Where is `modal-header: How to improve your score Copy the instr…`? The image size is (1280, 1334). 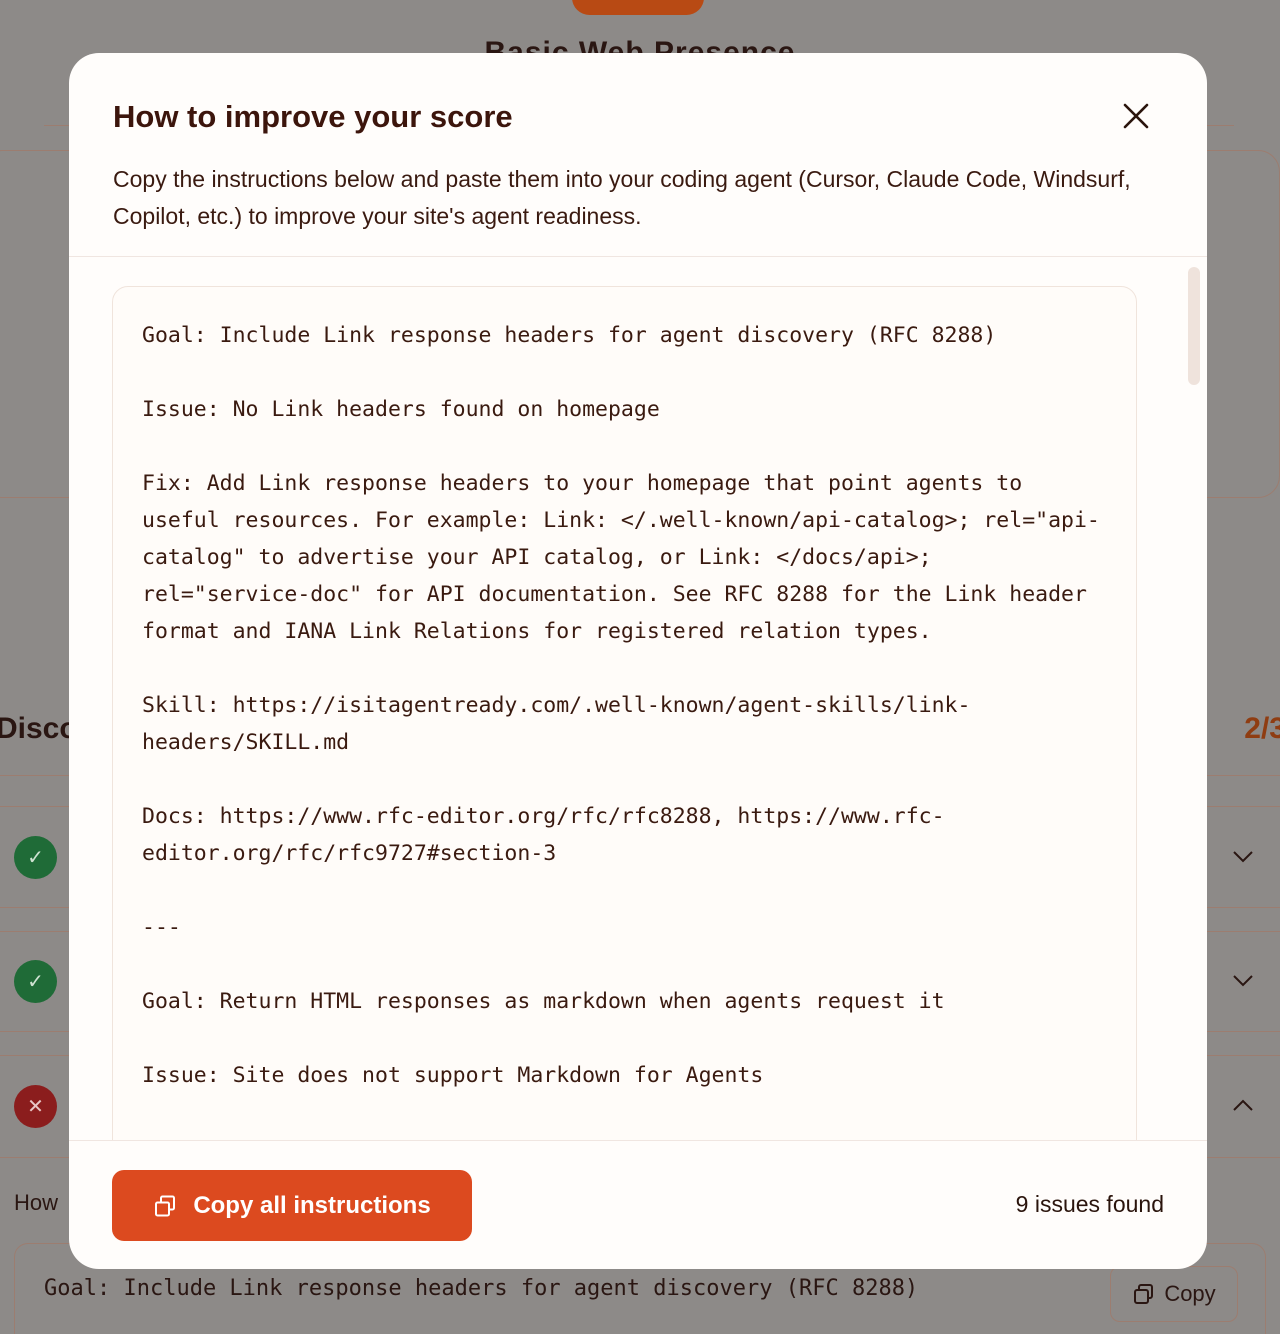 modal-header: How to improve your score Copy the instr… is located at coordinates (638, 155).